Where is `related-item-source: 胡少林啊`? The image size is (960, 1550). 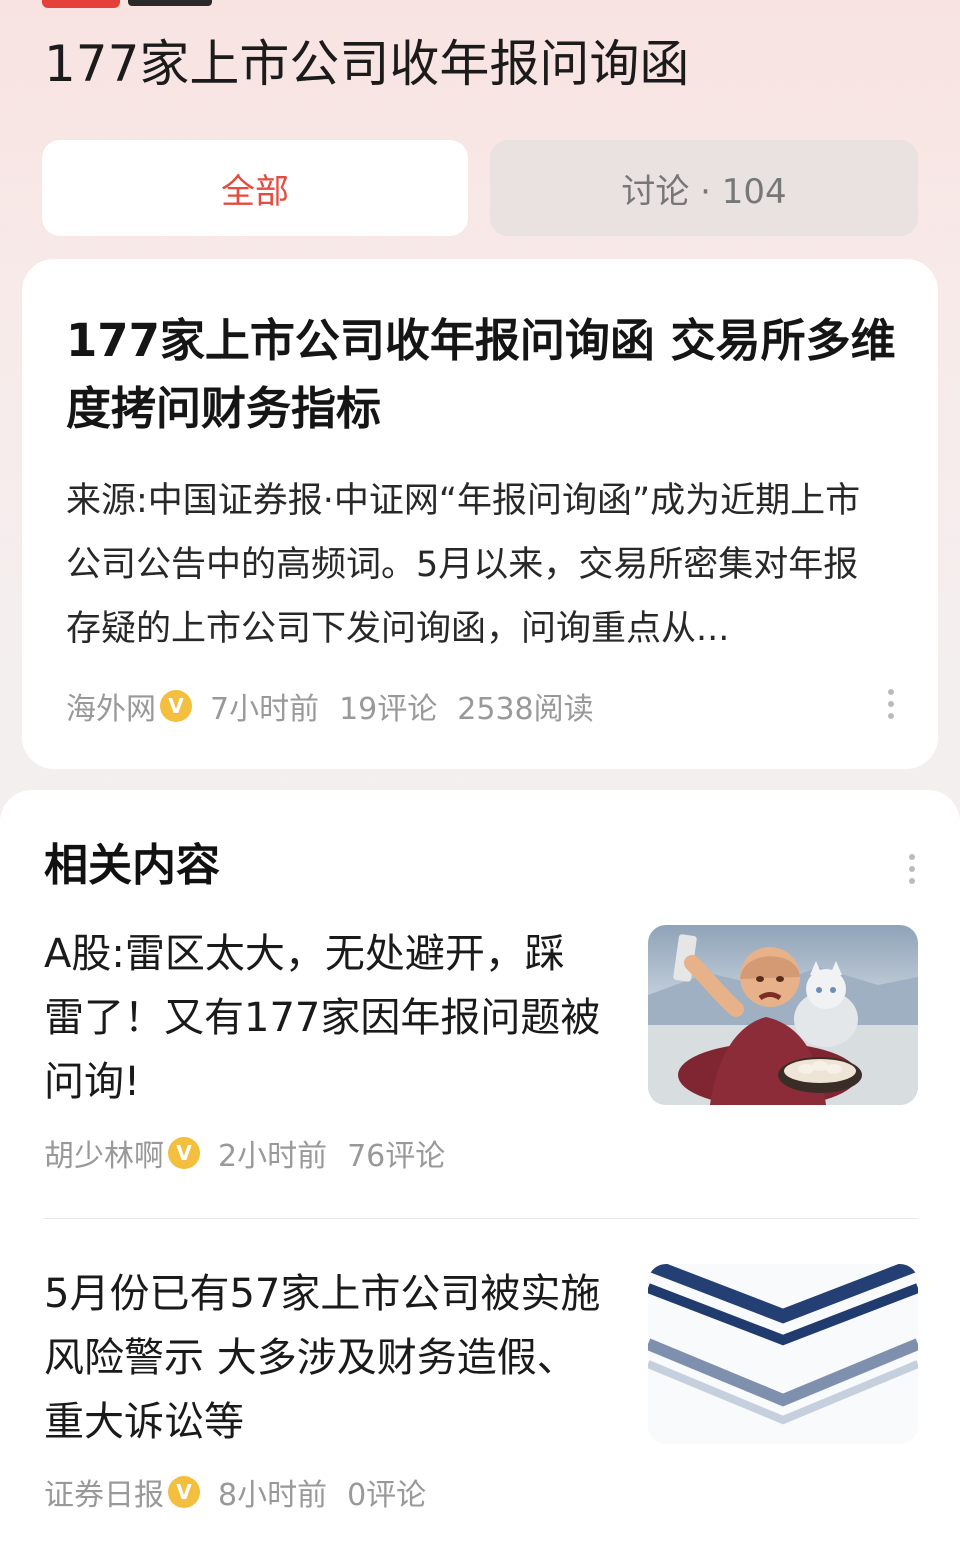
related-item-source: 胡少林啊 is located at coordinates (104, 1153).